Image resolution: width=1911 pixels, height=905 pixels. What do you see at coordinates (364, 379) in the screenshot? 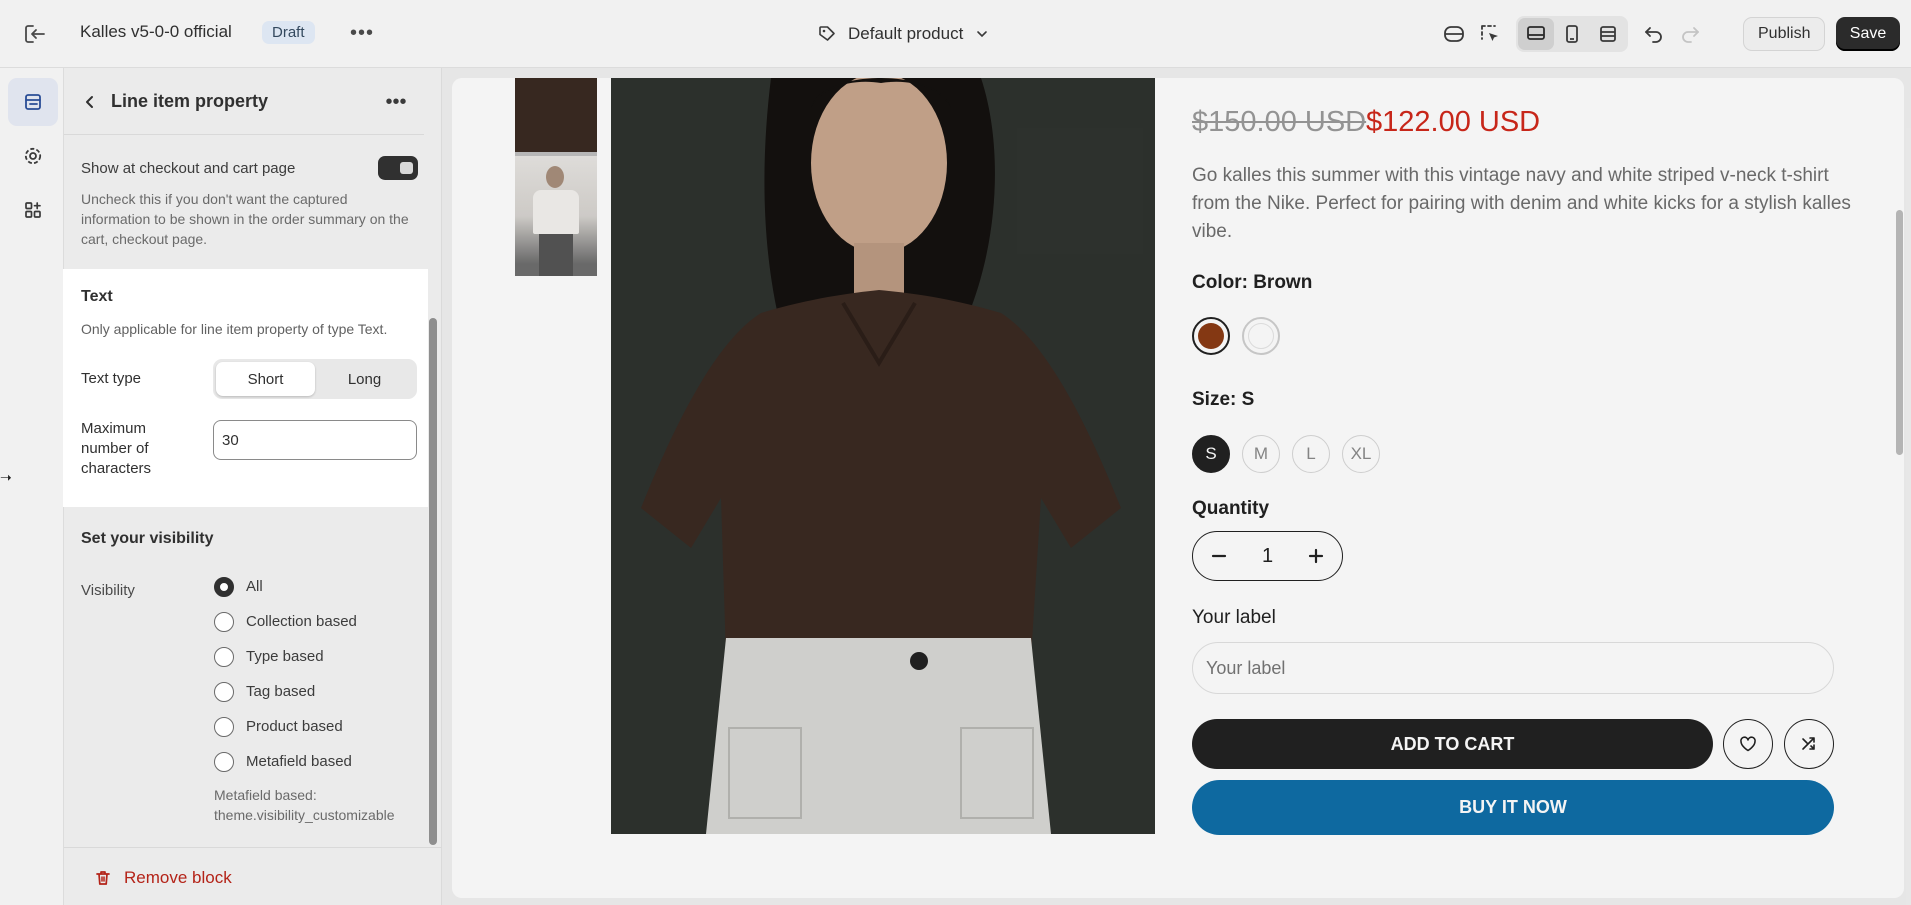
I see `text-type-long: Long` at bounding box center [364, 379].